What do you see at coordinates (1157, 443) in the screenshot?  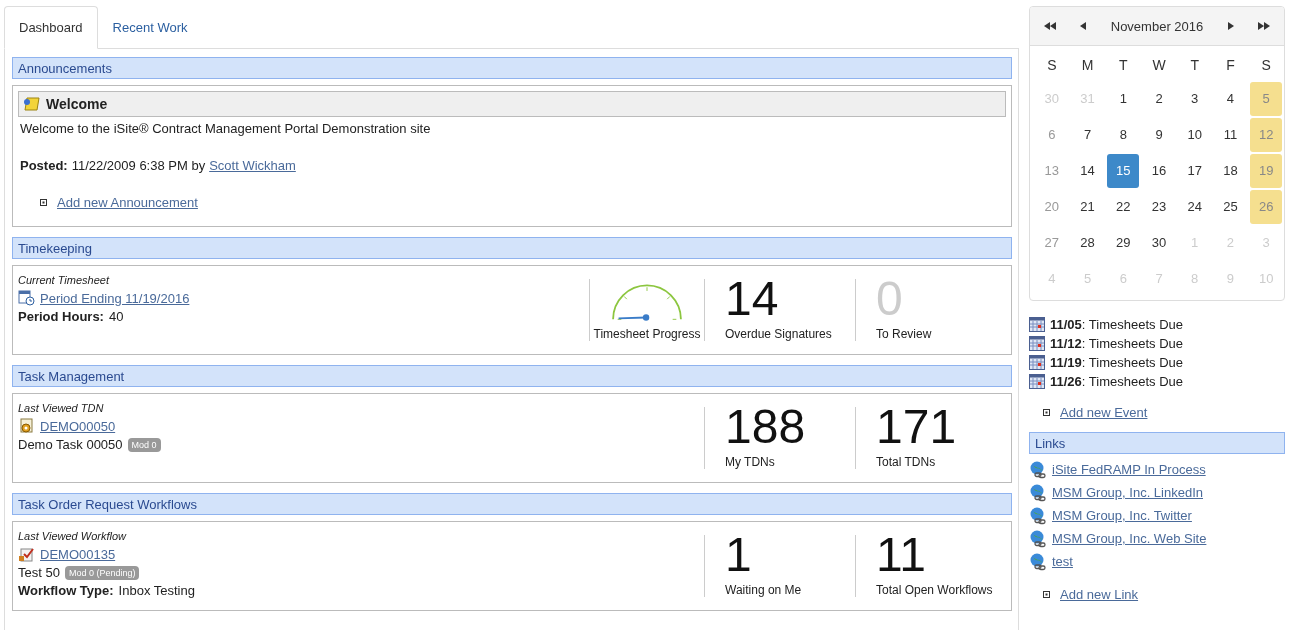 I see `section-header: Links` at bounding box center [1157, 443].